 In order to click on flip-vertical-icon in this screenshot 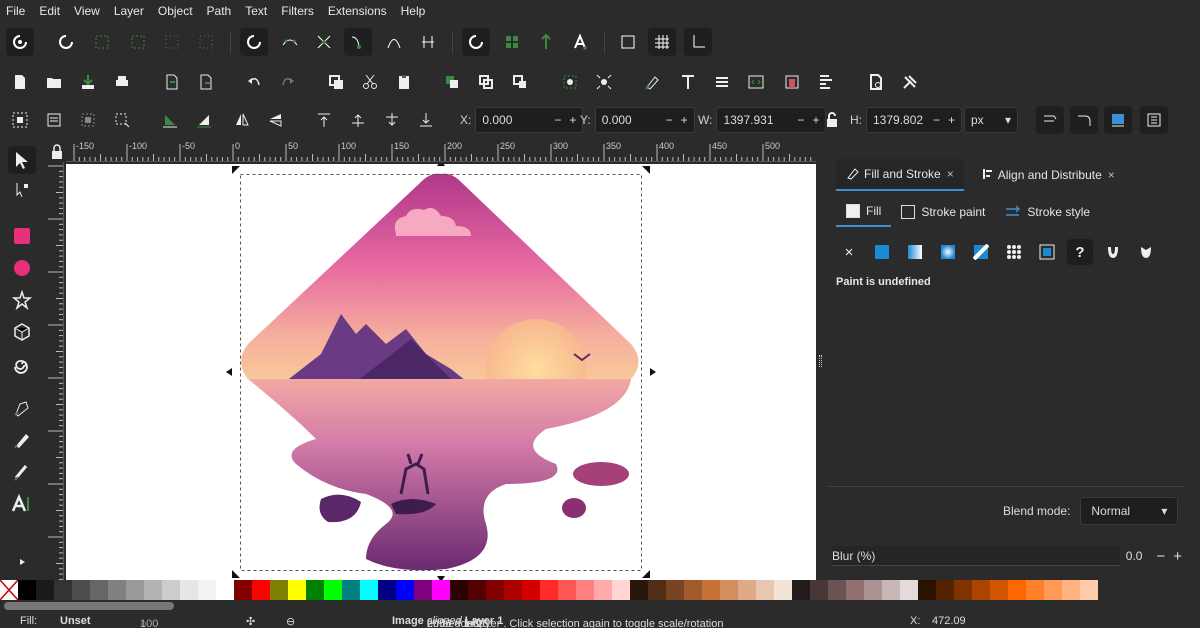, I will do `click(276, 120)`.